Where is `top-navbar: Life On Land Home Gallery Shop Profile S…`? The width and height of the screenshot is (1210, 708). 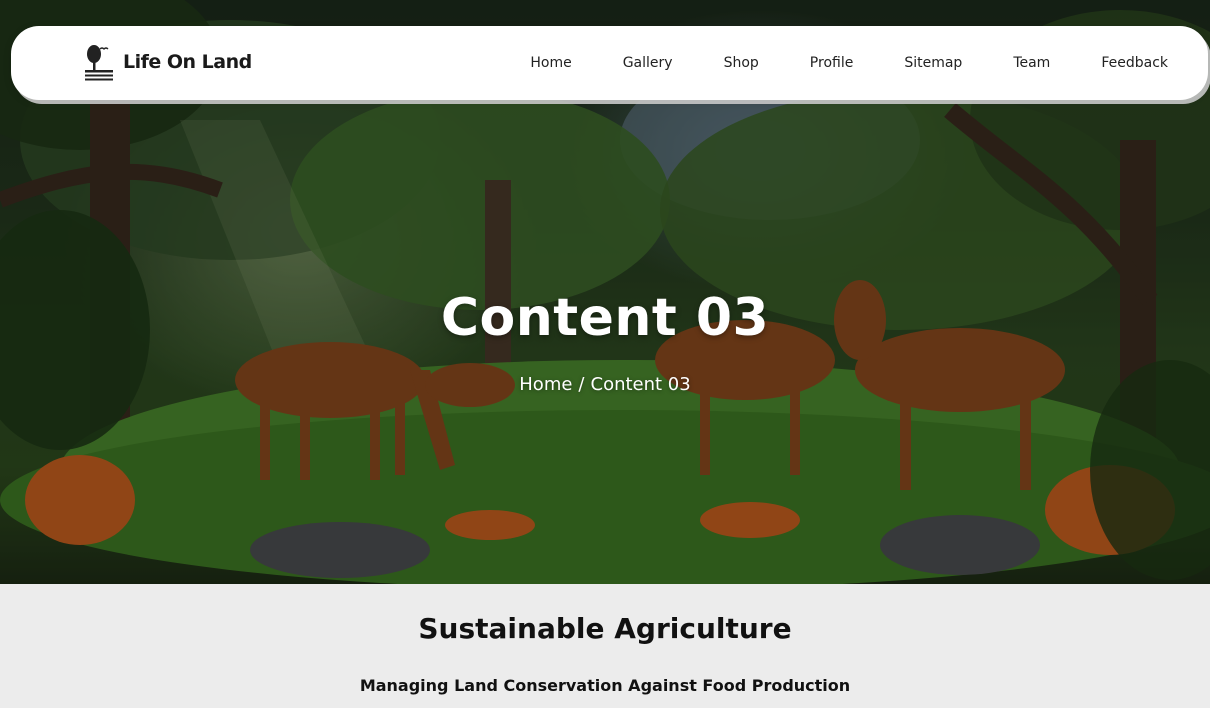 top-navbar: Life On Land Home Gallery Shop Profile S… is located at coordinates (609, 63).